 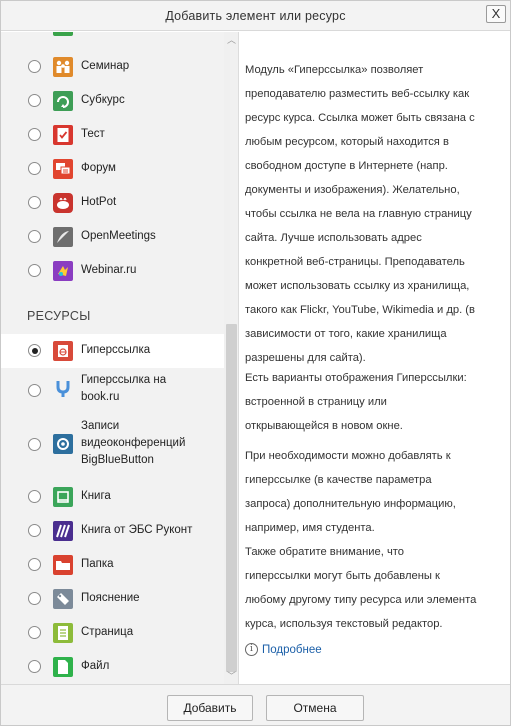 What do you see at coordinates (231, 498) in the screenshot?
I see `scroll-thumb` at bounding box center [231, 498].